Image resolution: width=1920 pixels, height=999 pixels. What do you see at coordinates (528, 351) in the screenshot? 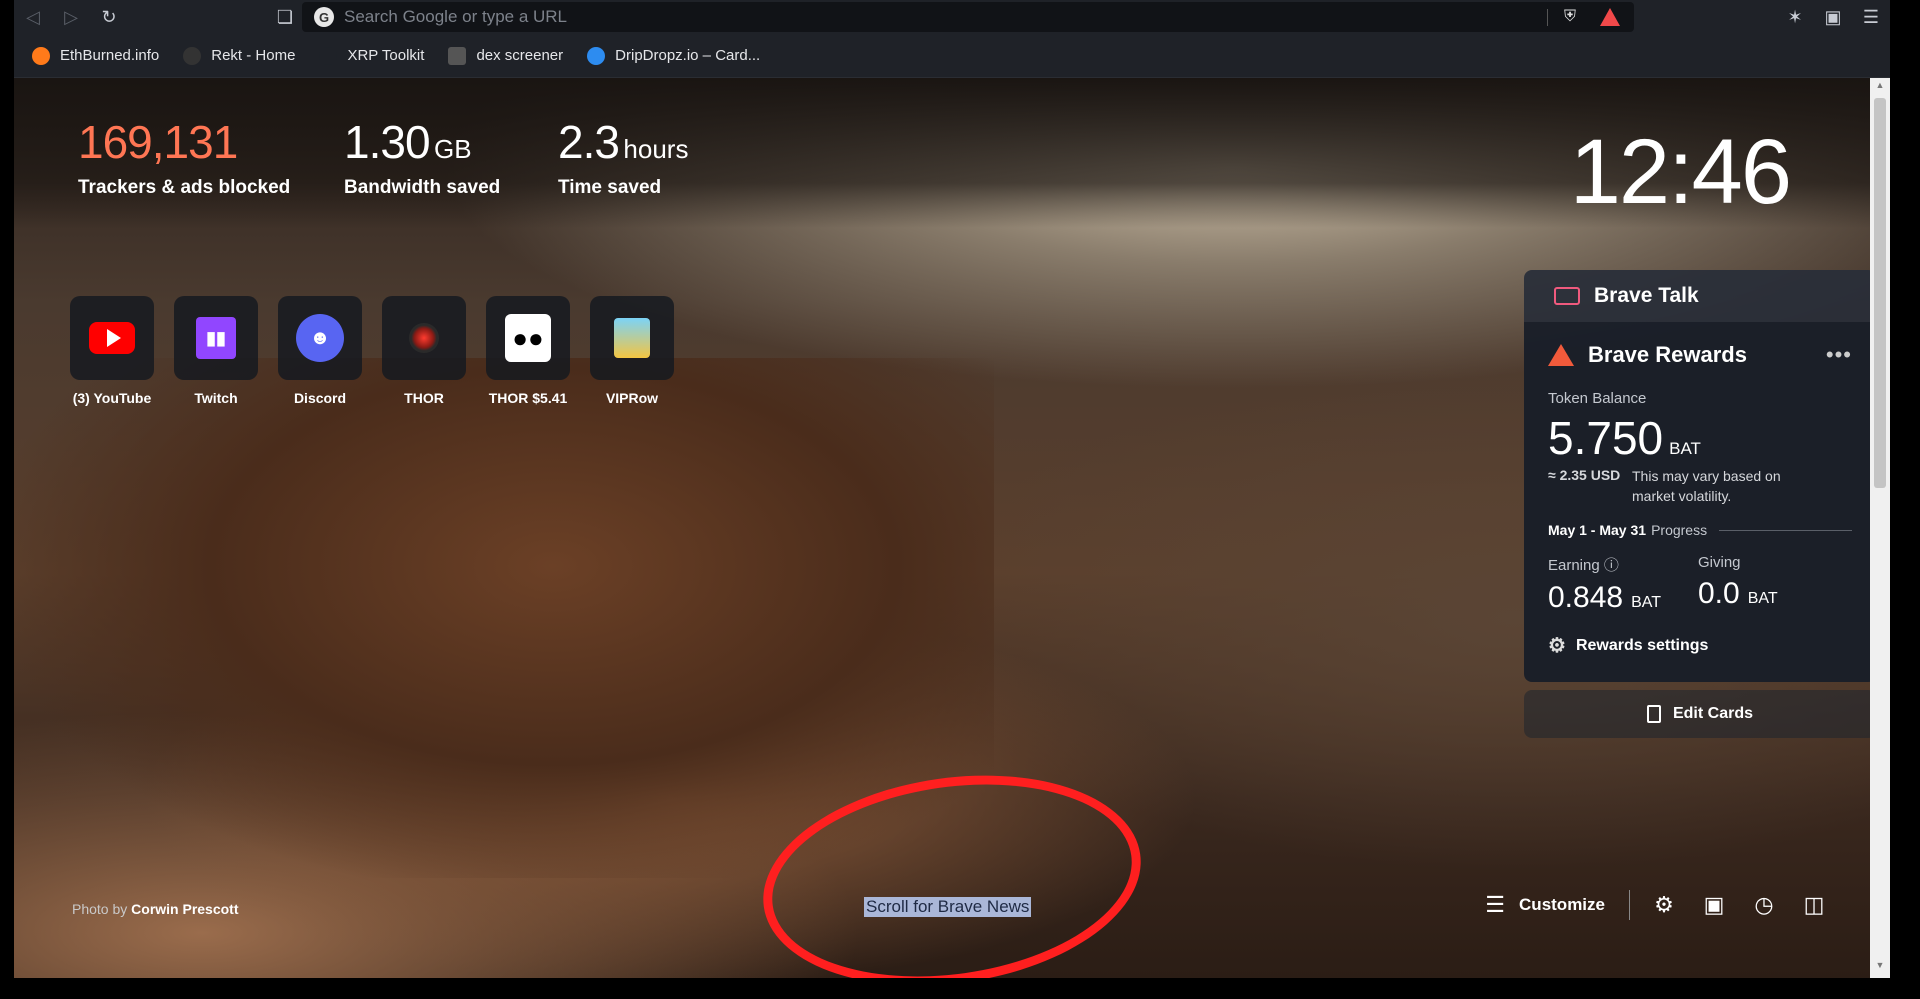
I see `top-site-thor-price: ●● THOR $5.41` at bounding box center [528, 351].